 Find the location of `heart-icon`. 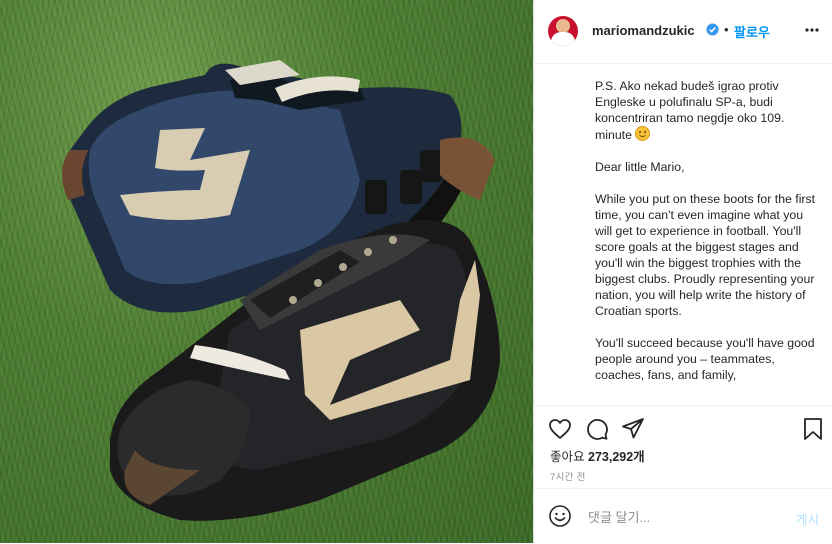

heart-icon is located at coordinates (560, 429).